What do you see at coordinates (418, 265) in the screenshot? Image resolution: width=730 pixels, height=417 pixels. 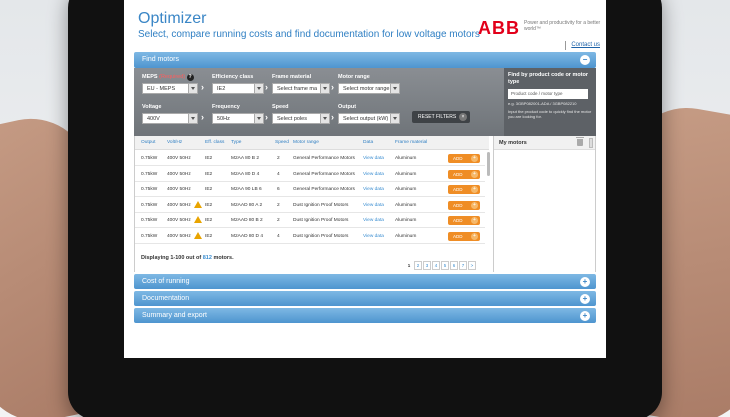 I see `page-2: 2` at bounding box center [418, 265].